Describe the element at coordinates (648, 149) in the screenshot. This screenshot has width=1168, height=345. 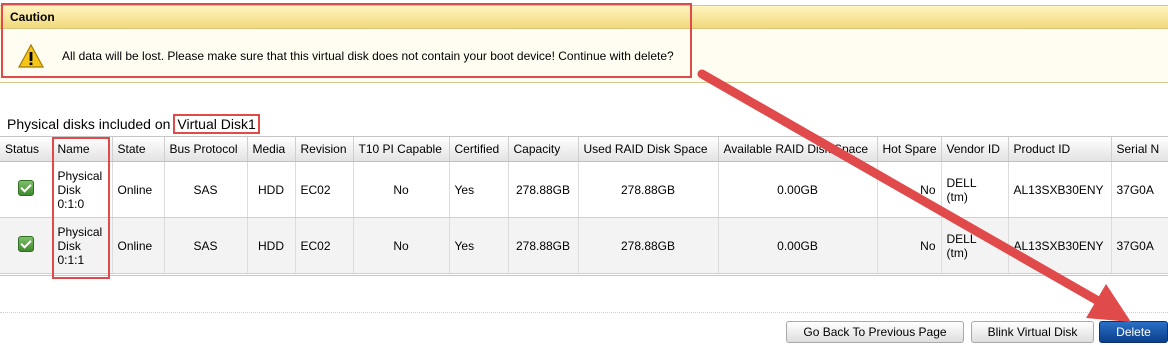
I see `col-used-raid-disk-space: Used RAID Disk Space` at that location.